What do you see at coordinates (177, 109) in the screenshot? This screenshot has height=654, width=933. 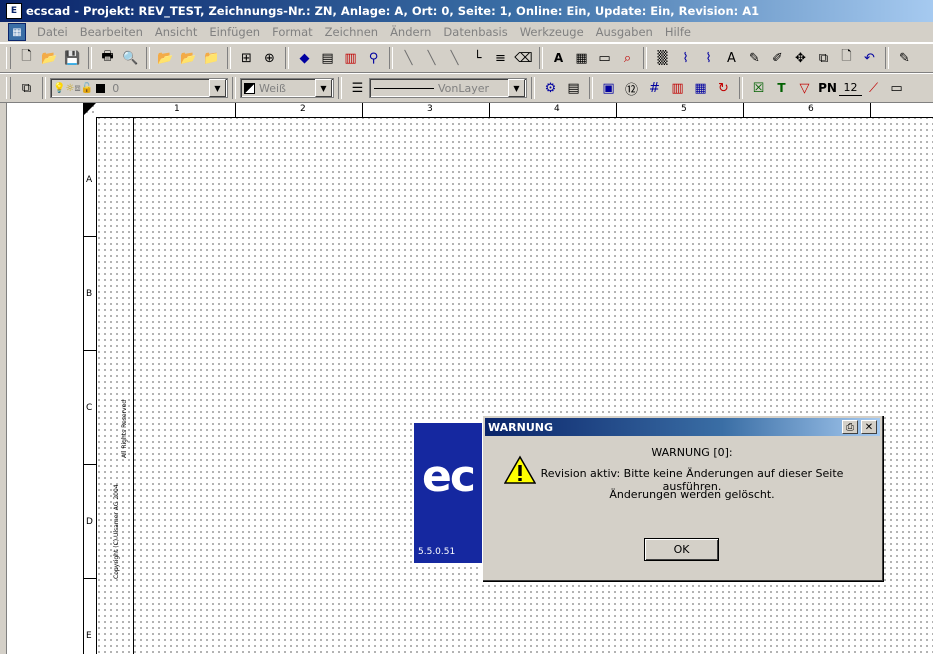 I see `column-label: 1` at bounding box center [177, 109].